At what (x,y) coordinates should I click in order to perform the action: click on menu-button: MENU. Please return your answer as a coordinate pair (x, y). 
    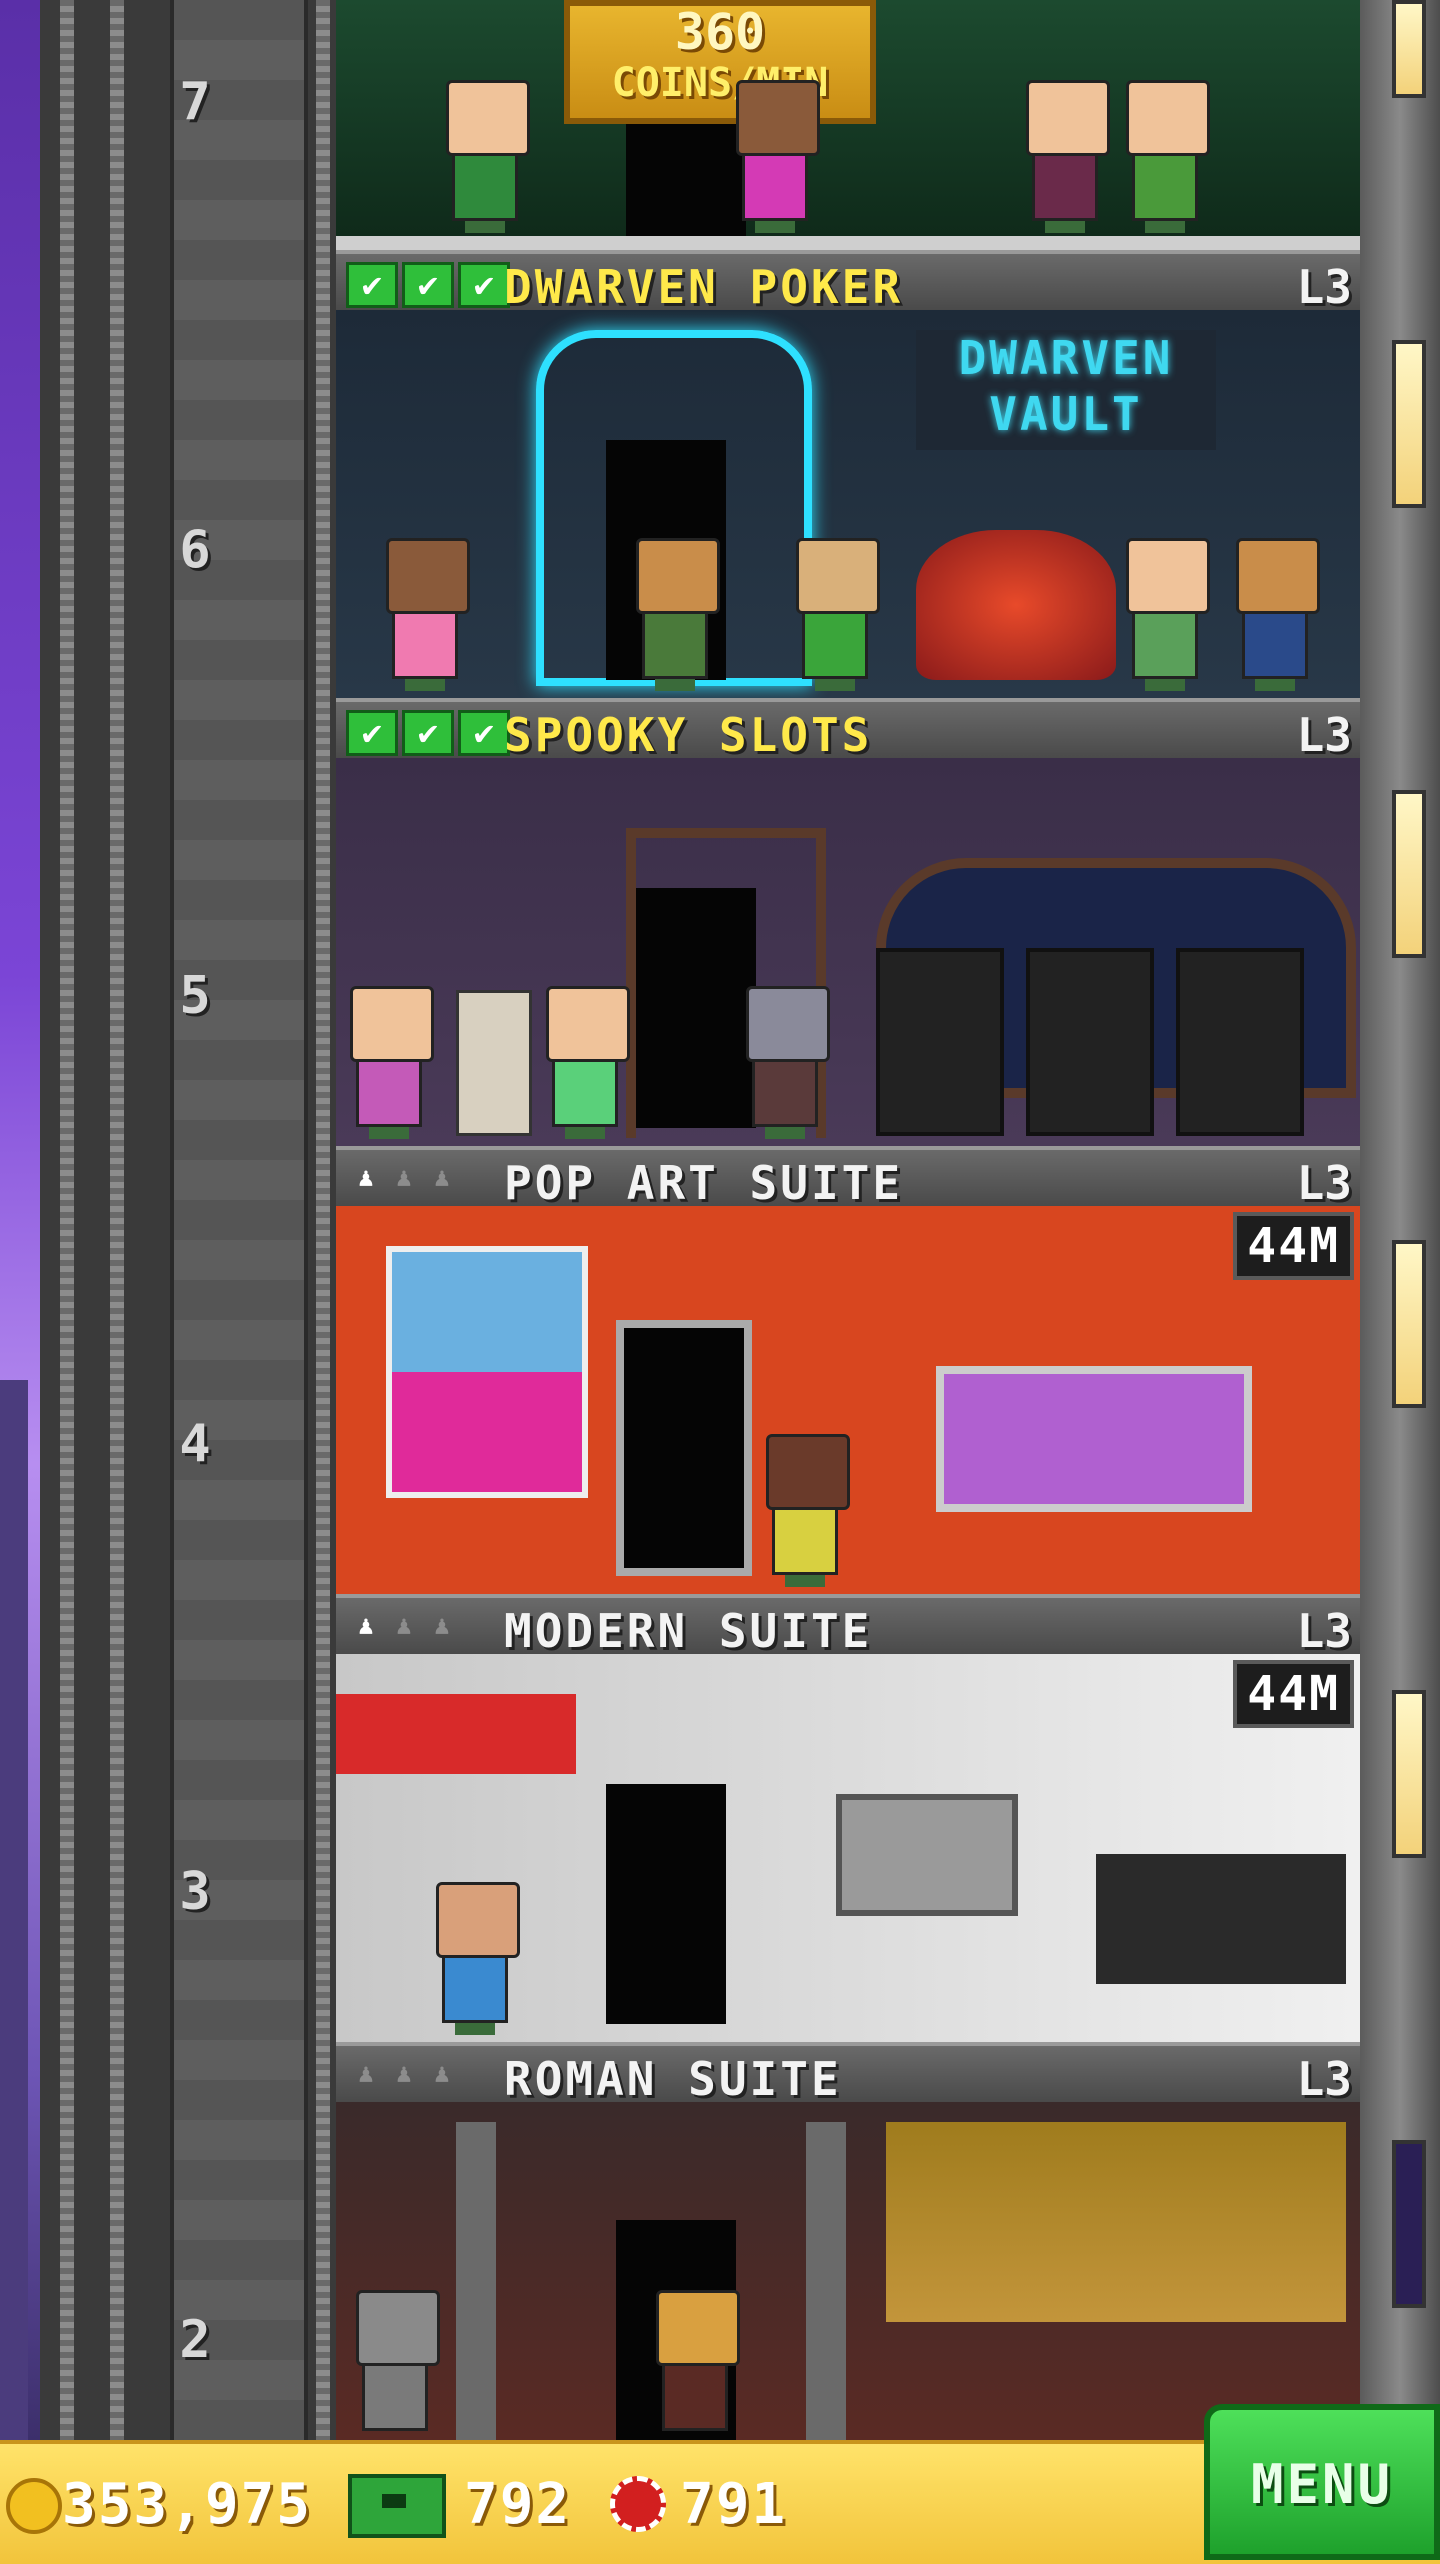
    Looking at the image, I should click on (1322, 2482).